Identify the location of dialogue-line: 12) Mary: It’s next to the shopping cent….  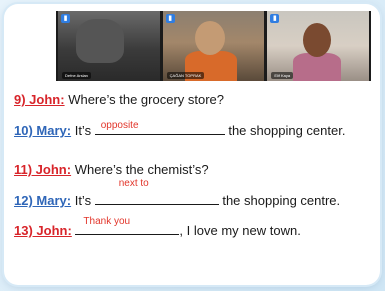
(177, 193).